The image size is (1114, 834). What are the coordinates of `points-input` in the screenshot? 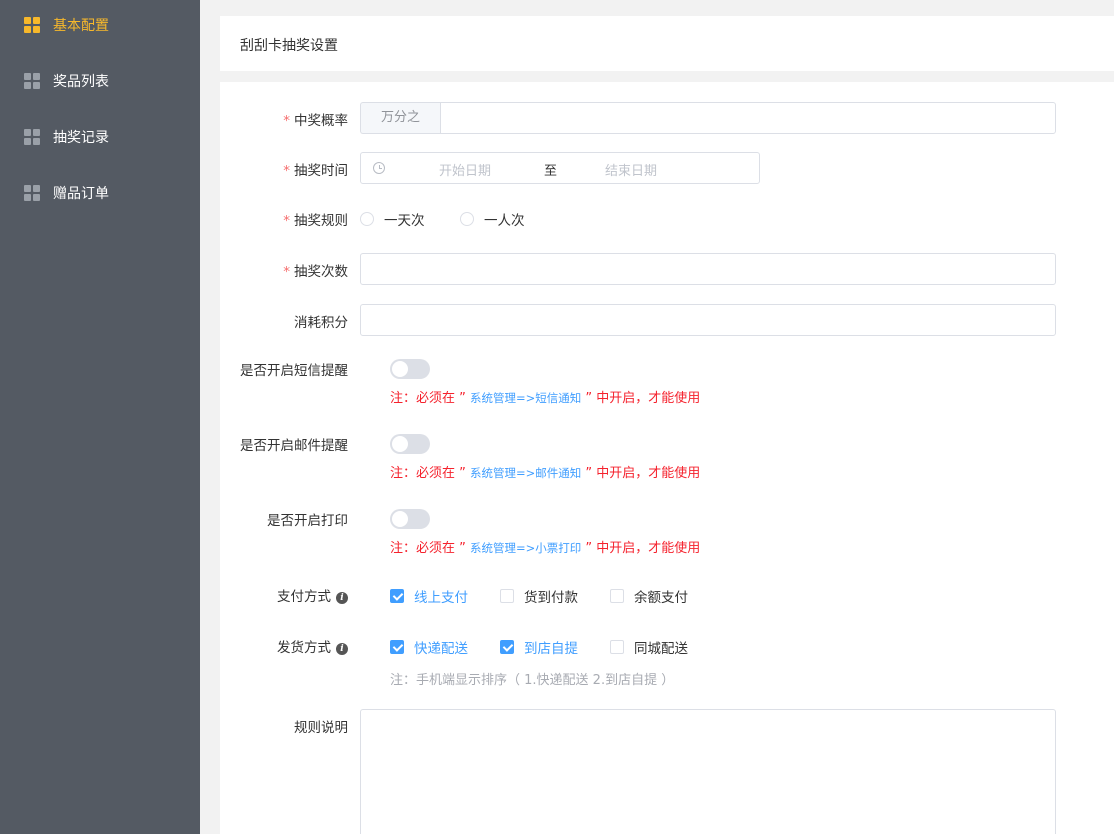 It's located at (708, 320).